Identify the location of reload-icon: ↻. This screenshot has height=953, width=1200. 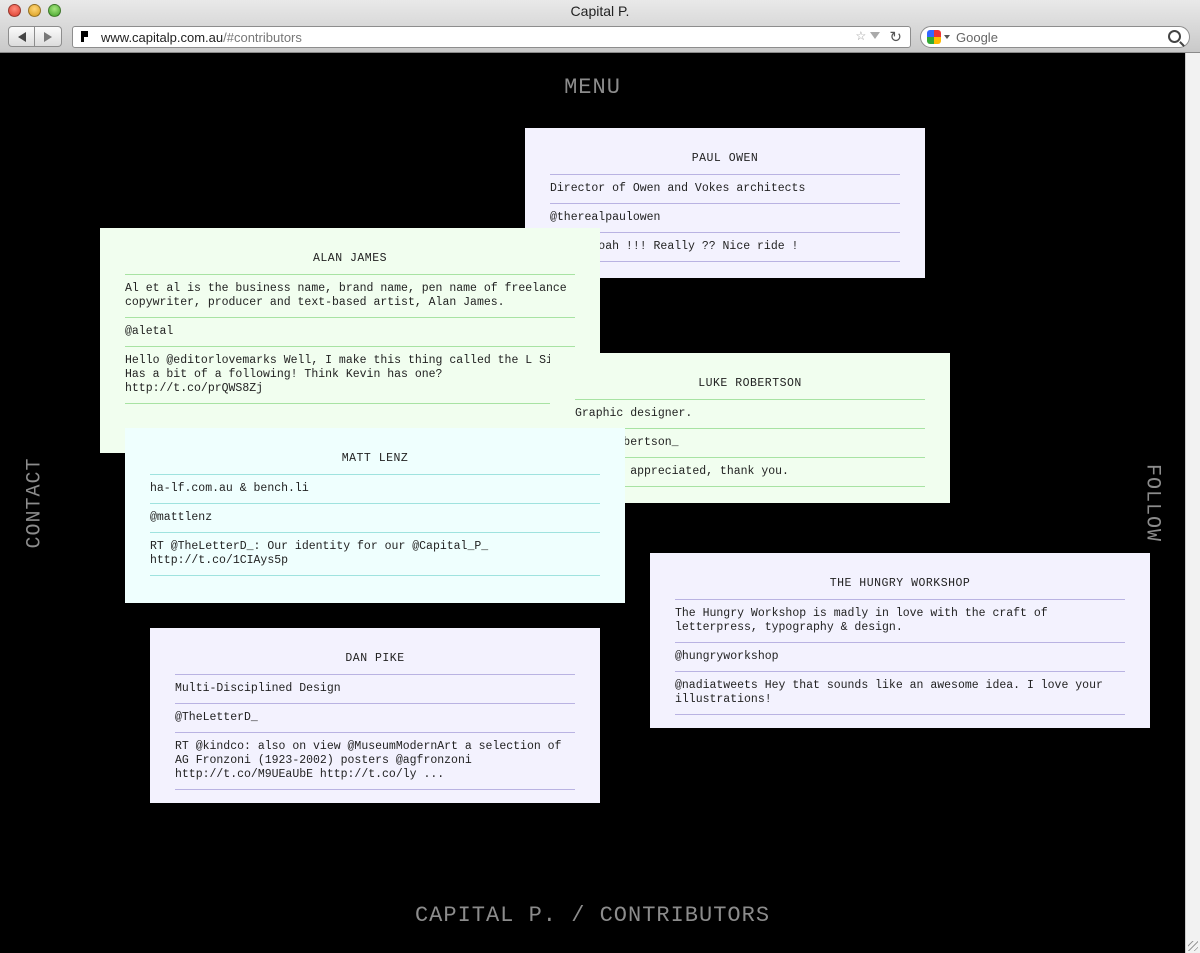
(895, 37).